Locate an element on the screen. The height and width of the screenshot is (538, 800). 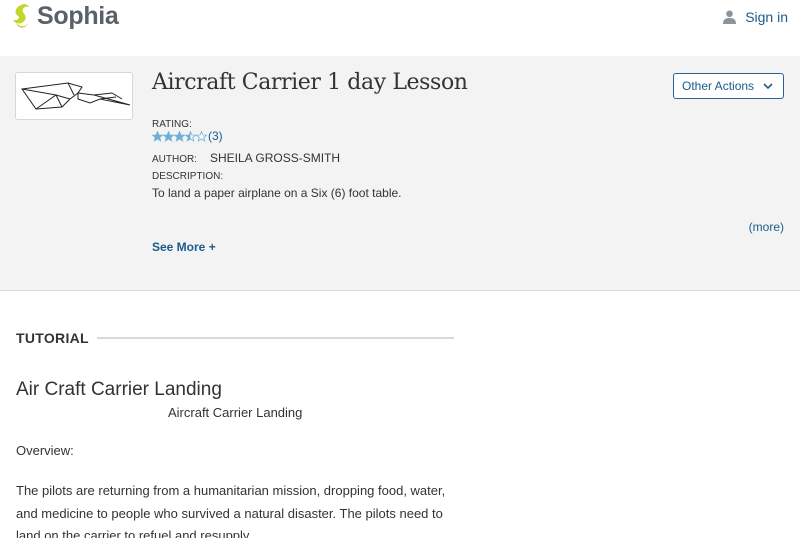
overview-label: Overview: is located at coordinates (45, 450).